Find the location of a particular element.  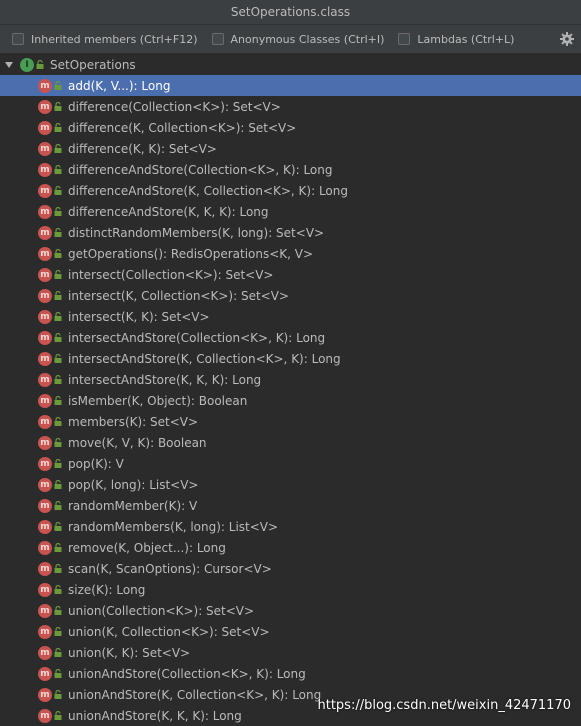

lambdas-checkbox is located at coordinates (404, 39).